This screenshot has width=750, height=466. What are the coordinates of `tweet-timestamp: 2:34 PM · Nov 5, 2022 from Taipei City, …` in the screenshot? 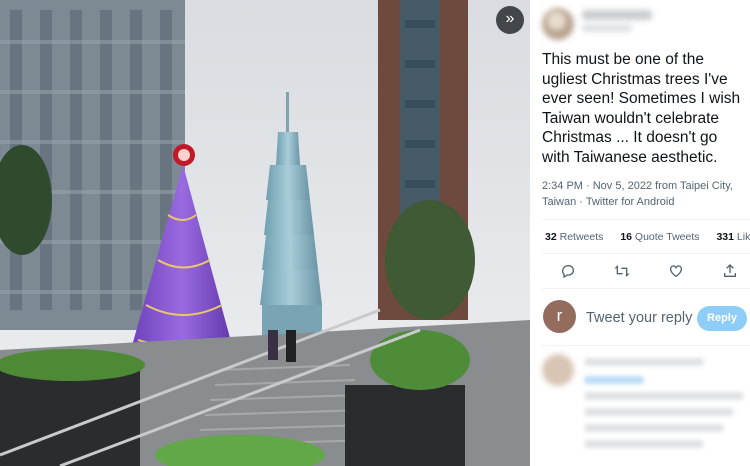 It's located at (644, 194).